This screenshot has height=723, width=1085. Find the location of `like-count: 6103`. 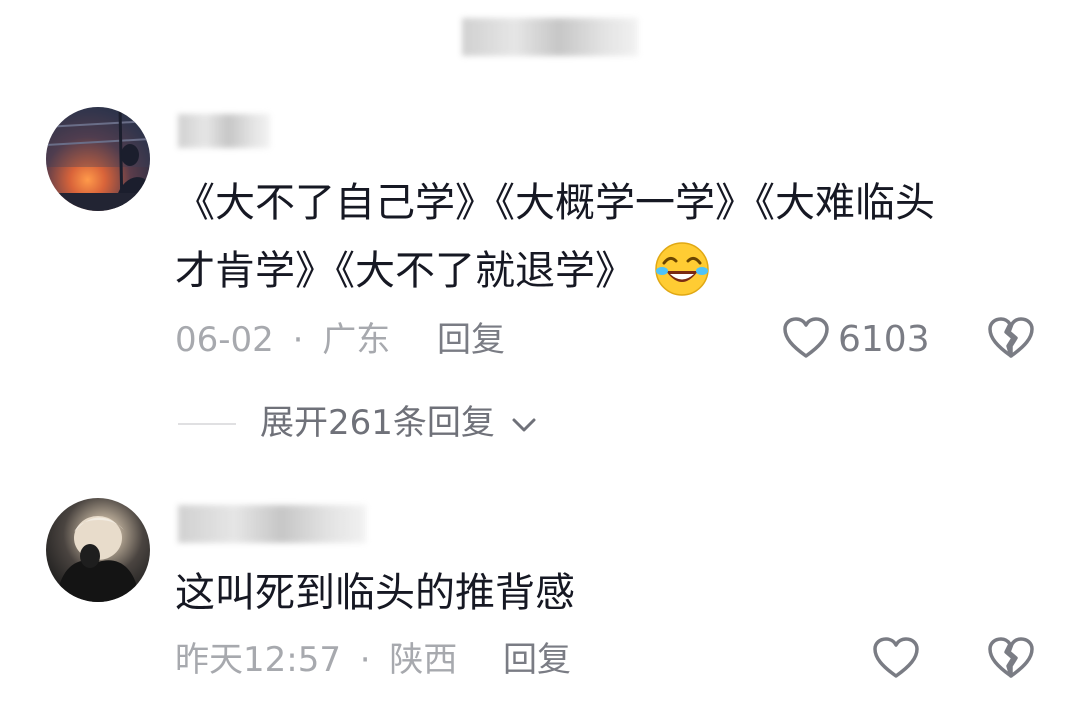

like-count: 6103 is located at coordinates (884, 339).